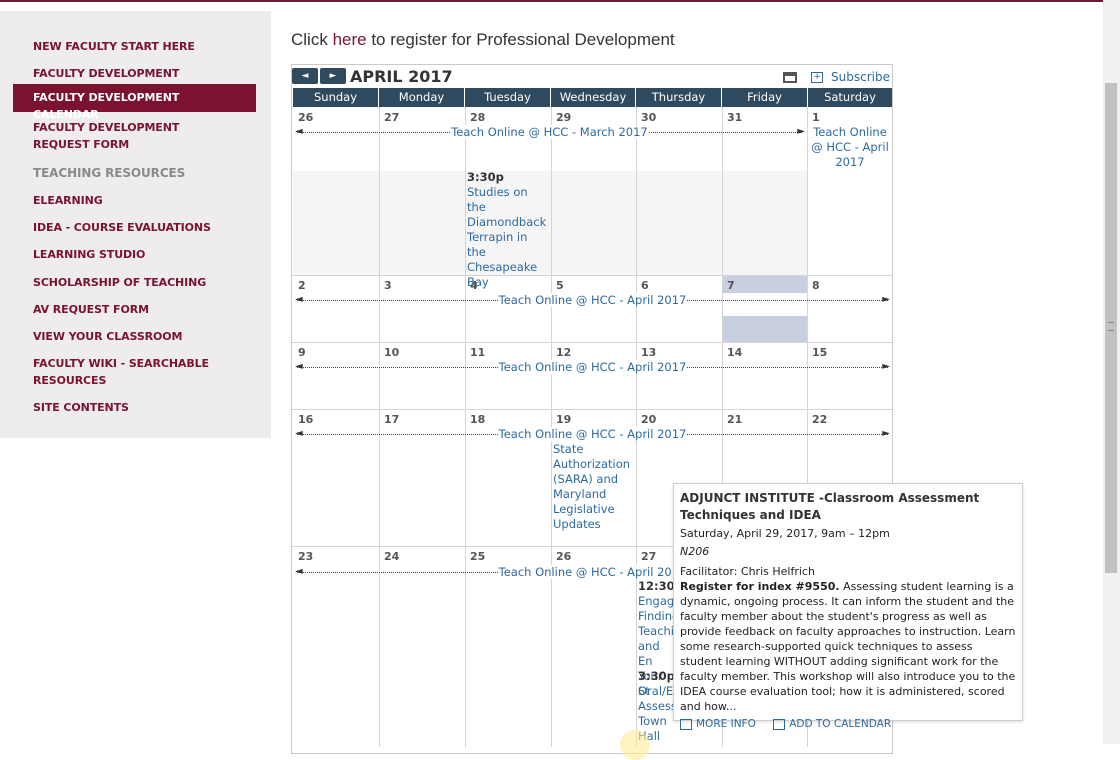 Image resolution: width=1120 pixels, height=760 pixels. Describe the element at coordinates (840, 724) in the screenshot. I see `add-to-calendar-link: ADD TO CALENDAR` at that location.